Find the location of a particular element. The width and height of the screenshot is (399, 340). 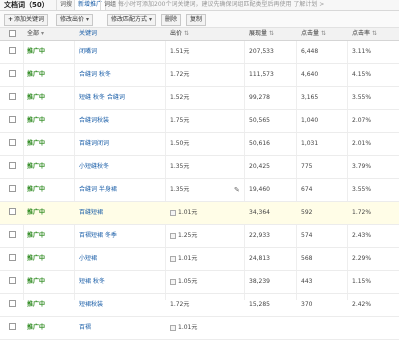

bid-value: 1.05元 is located at coordinates (183, 282).